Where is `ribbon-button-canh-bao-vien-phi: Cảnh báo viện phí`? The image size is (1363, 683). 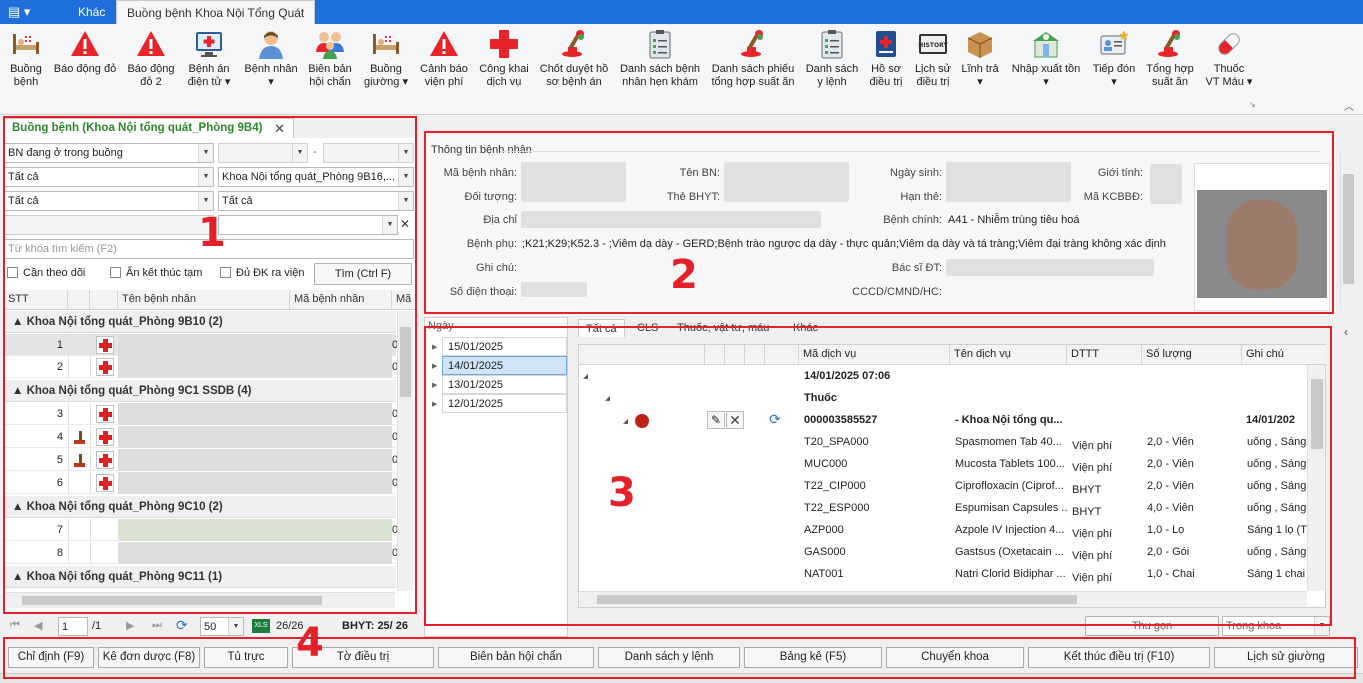 ribbon-button-canh-bao-vien-phi: Cảnh báo viện phí is located at coordinates (444, 69).